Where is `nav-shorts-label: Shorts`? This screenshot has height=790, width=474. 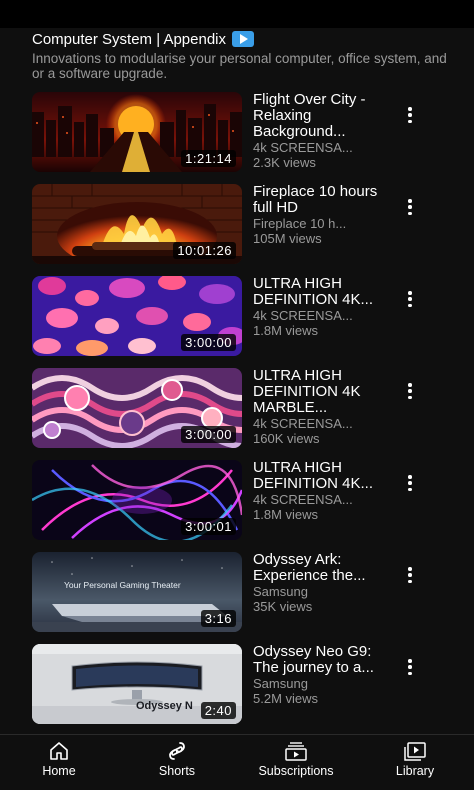
nav-shorts-label: Shorts is located at coordinates (177, 771).